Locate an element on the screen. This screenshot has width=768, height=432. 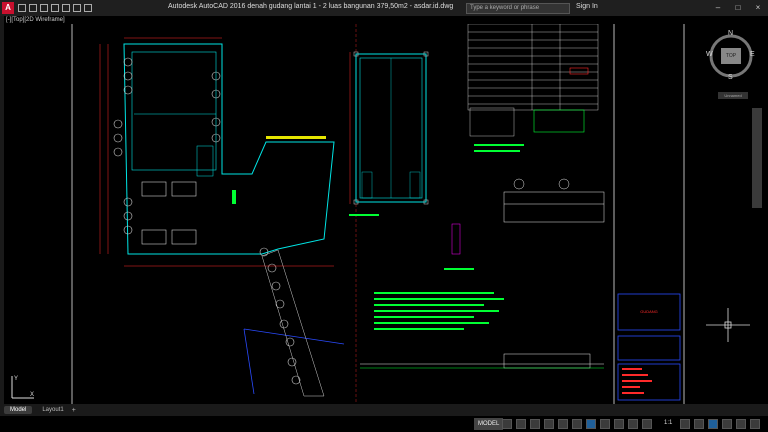
ortho-icon is located at coordinates (535, 424).